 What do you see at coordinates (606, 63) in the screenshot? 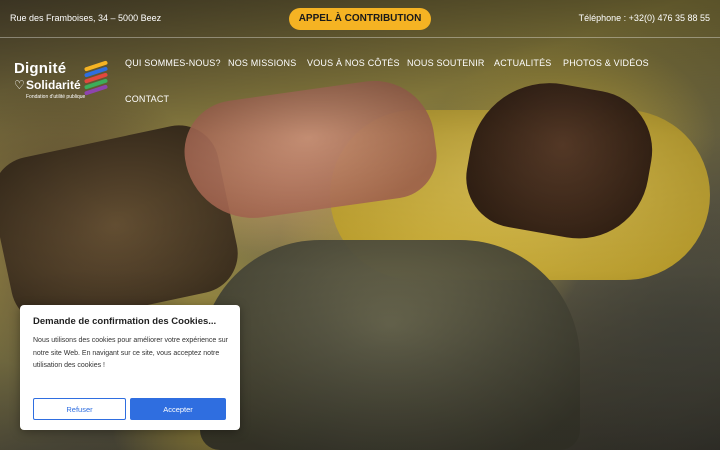
I see `nav-item-photos-videos: PHOTOS & VIDÉOS` at bounding box center [606, 63].